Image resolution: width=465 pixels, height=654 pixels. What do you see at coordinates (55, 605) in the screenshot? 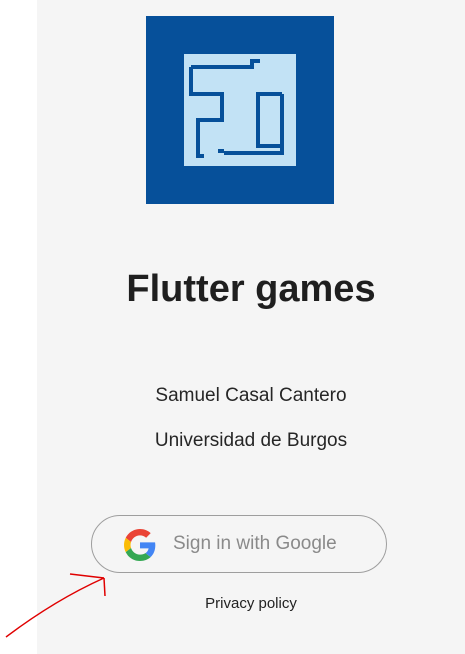
I see `red-arrow-annotation` at bounding box center [55, 605].